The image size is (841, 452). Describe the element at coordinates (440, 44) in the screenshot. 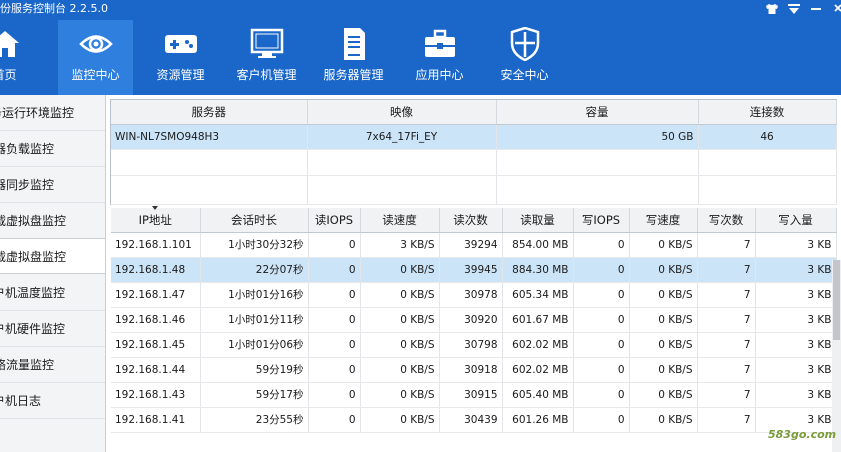

I see `toolbox-icon` at that location.